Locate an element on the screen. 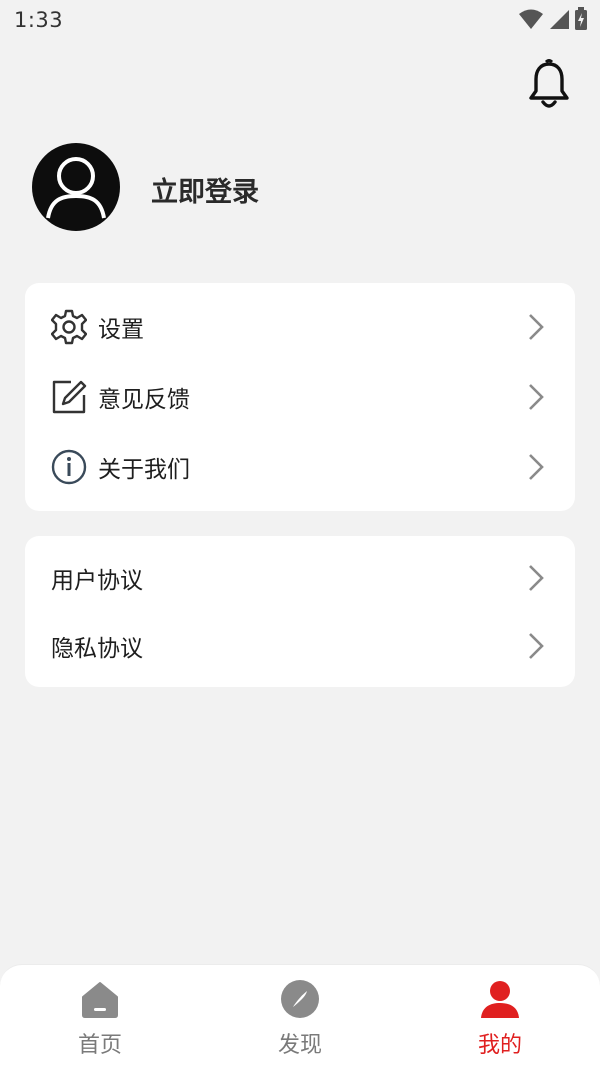  avatar is located at coordinates (76, 187).